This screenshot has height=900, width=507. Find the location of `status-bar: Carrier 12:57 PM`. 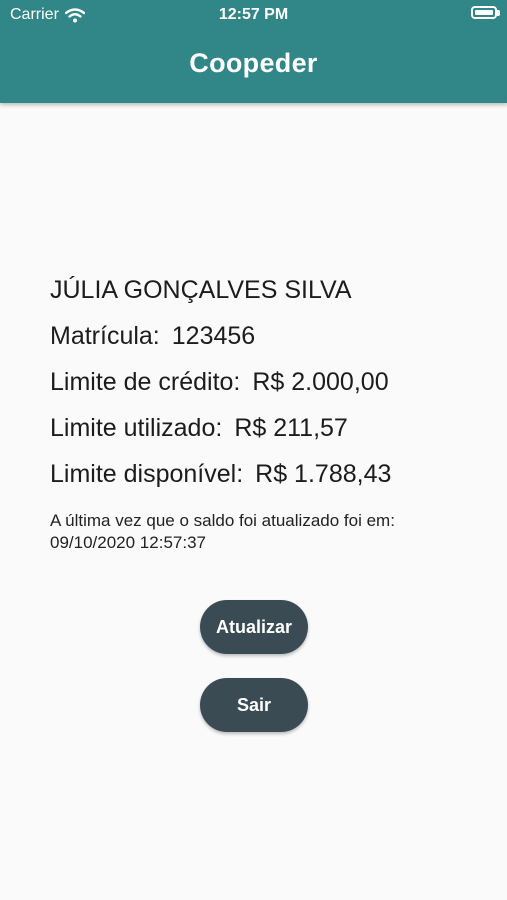

status-bar: Carrier 12:57 PM is located at coordinates (253, 15).